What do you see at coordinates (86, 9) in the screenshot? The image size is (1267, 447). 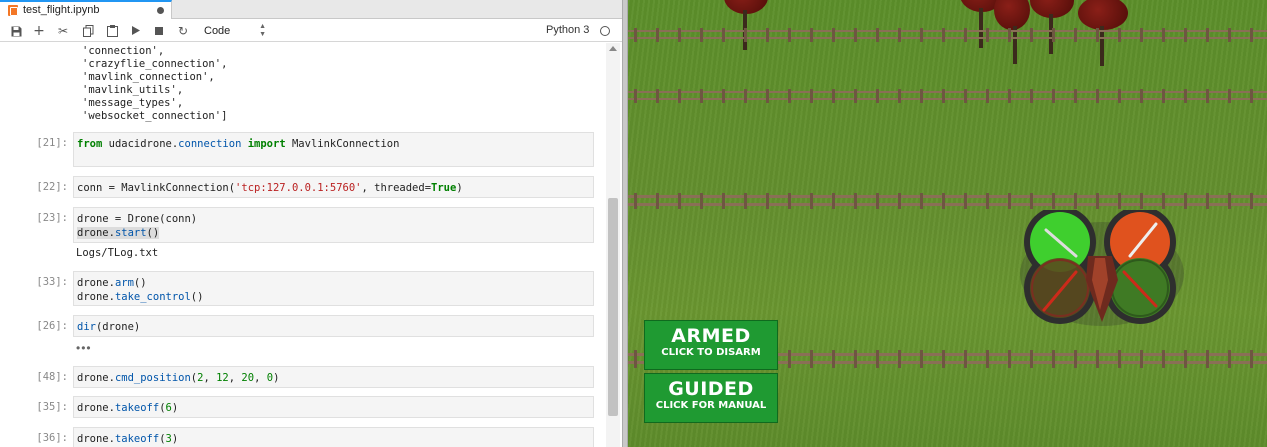 I see `tab-test-flight: test_flight.ipynb` at bounding box center [86, 9].